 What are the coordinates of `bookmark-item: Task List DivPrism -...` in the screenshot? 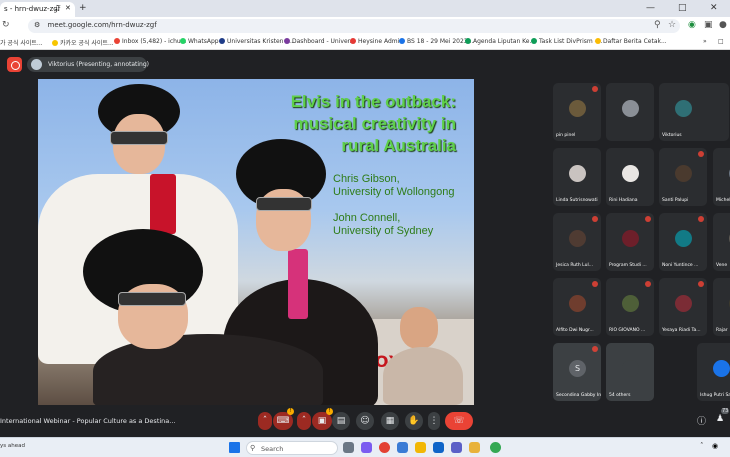 It's located at (567, 41).